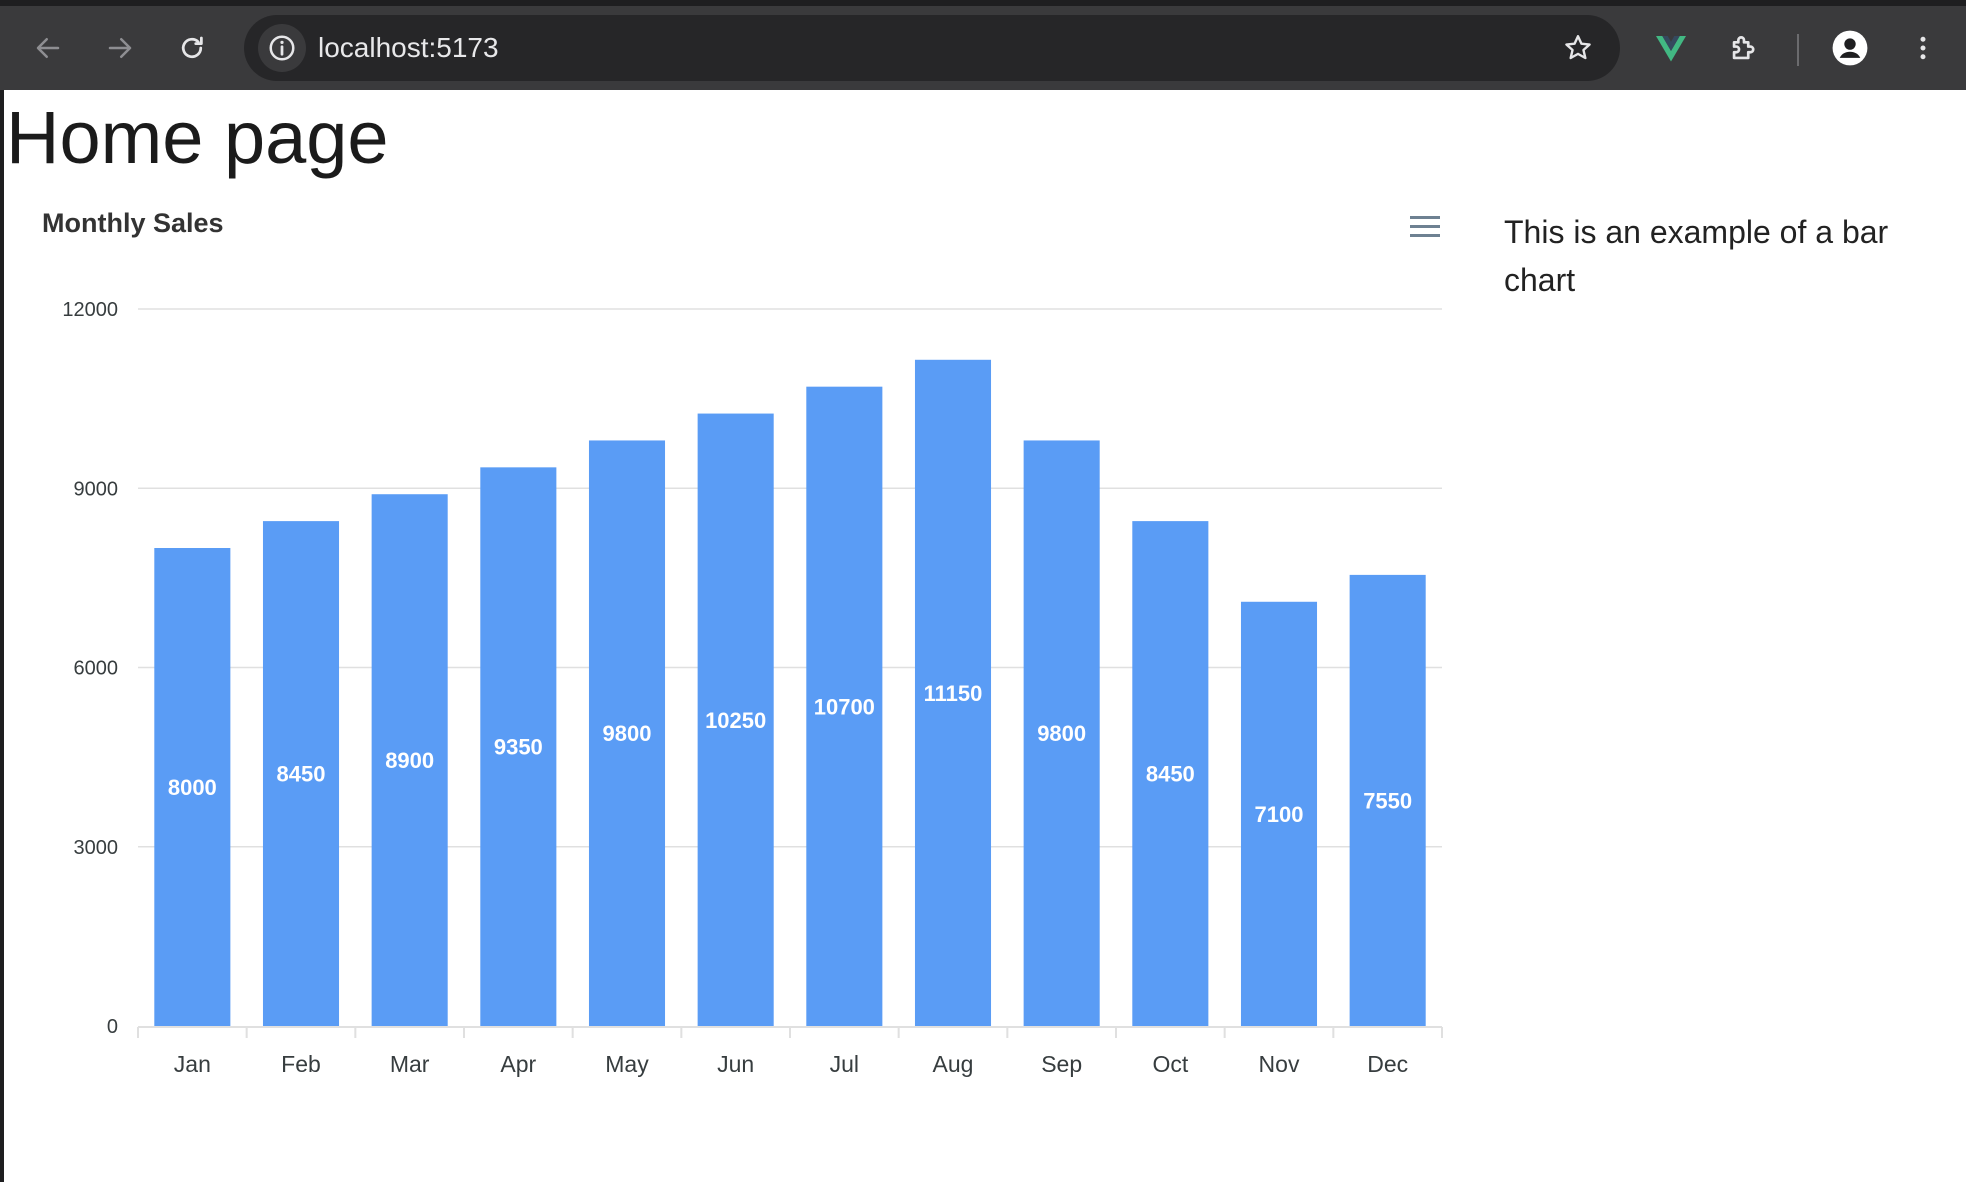 Image resolution: width=1966 pixels, height=1182 pixels. I want to click on x-tick-label: Dec, so click(1387, 1064).